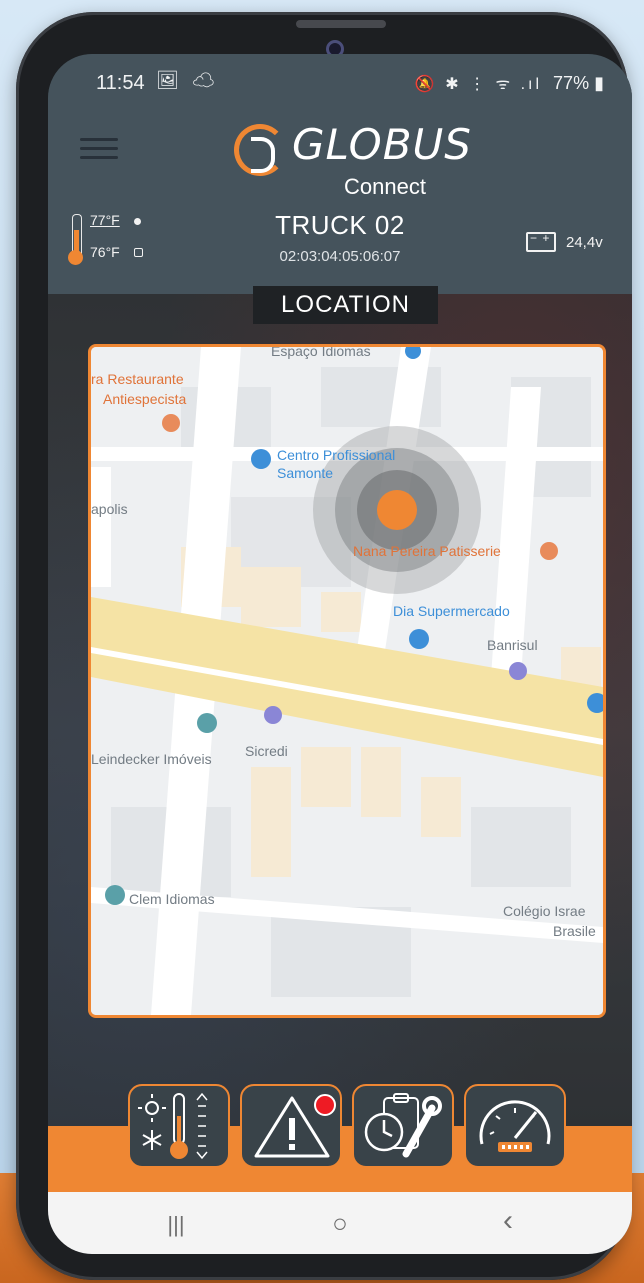  Describe the element at coordinates (305, 473) in the screenshot. I see `map-label-centro-2: Samonte` at that location.